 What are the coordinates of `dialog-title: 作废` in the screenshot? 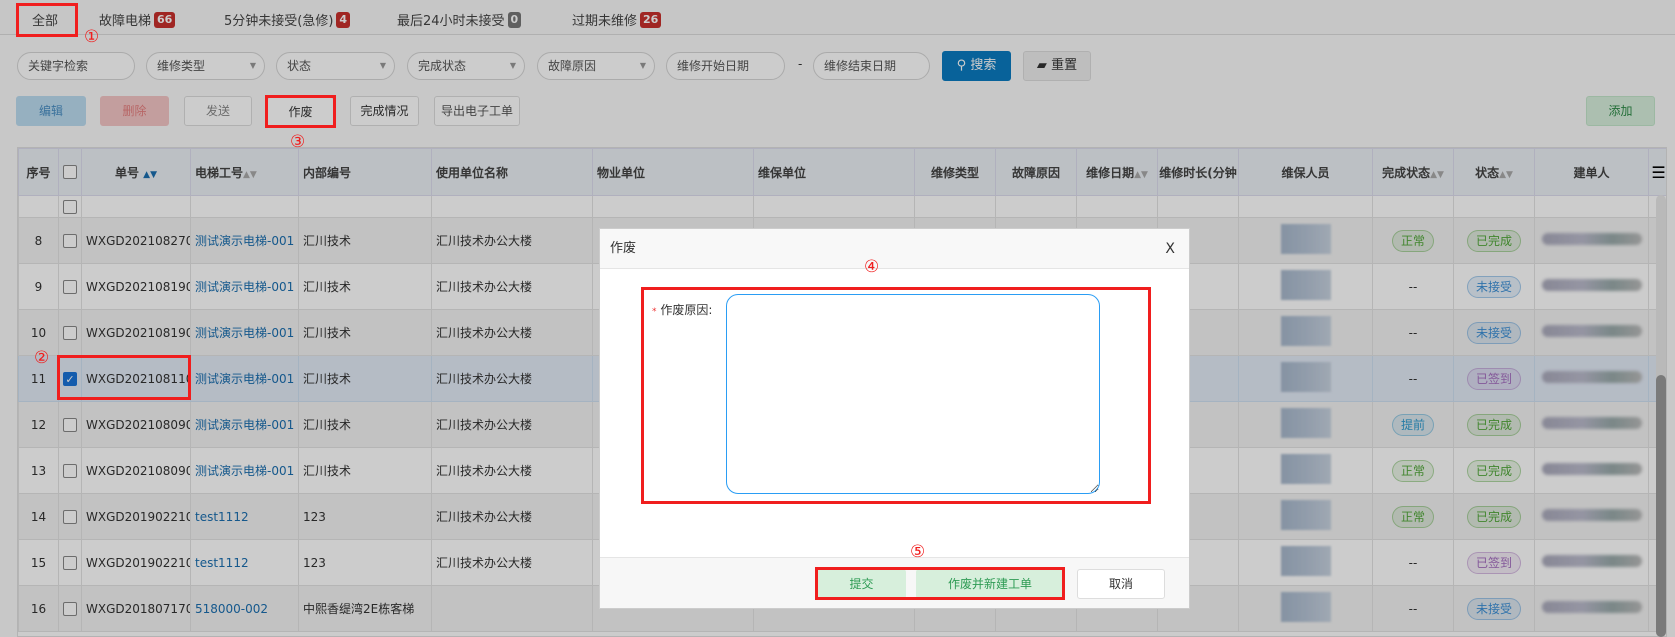 It's located at (623, 248).